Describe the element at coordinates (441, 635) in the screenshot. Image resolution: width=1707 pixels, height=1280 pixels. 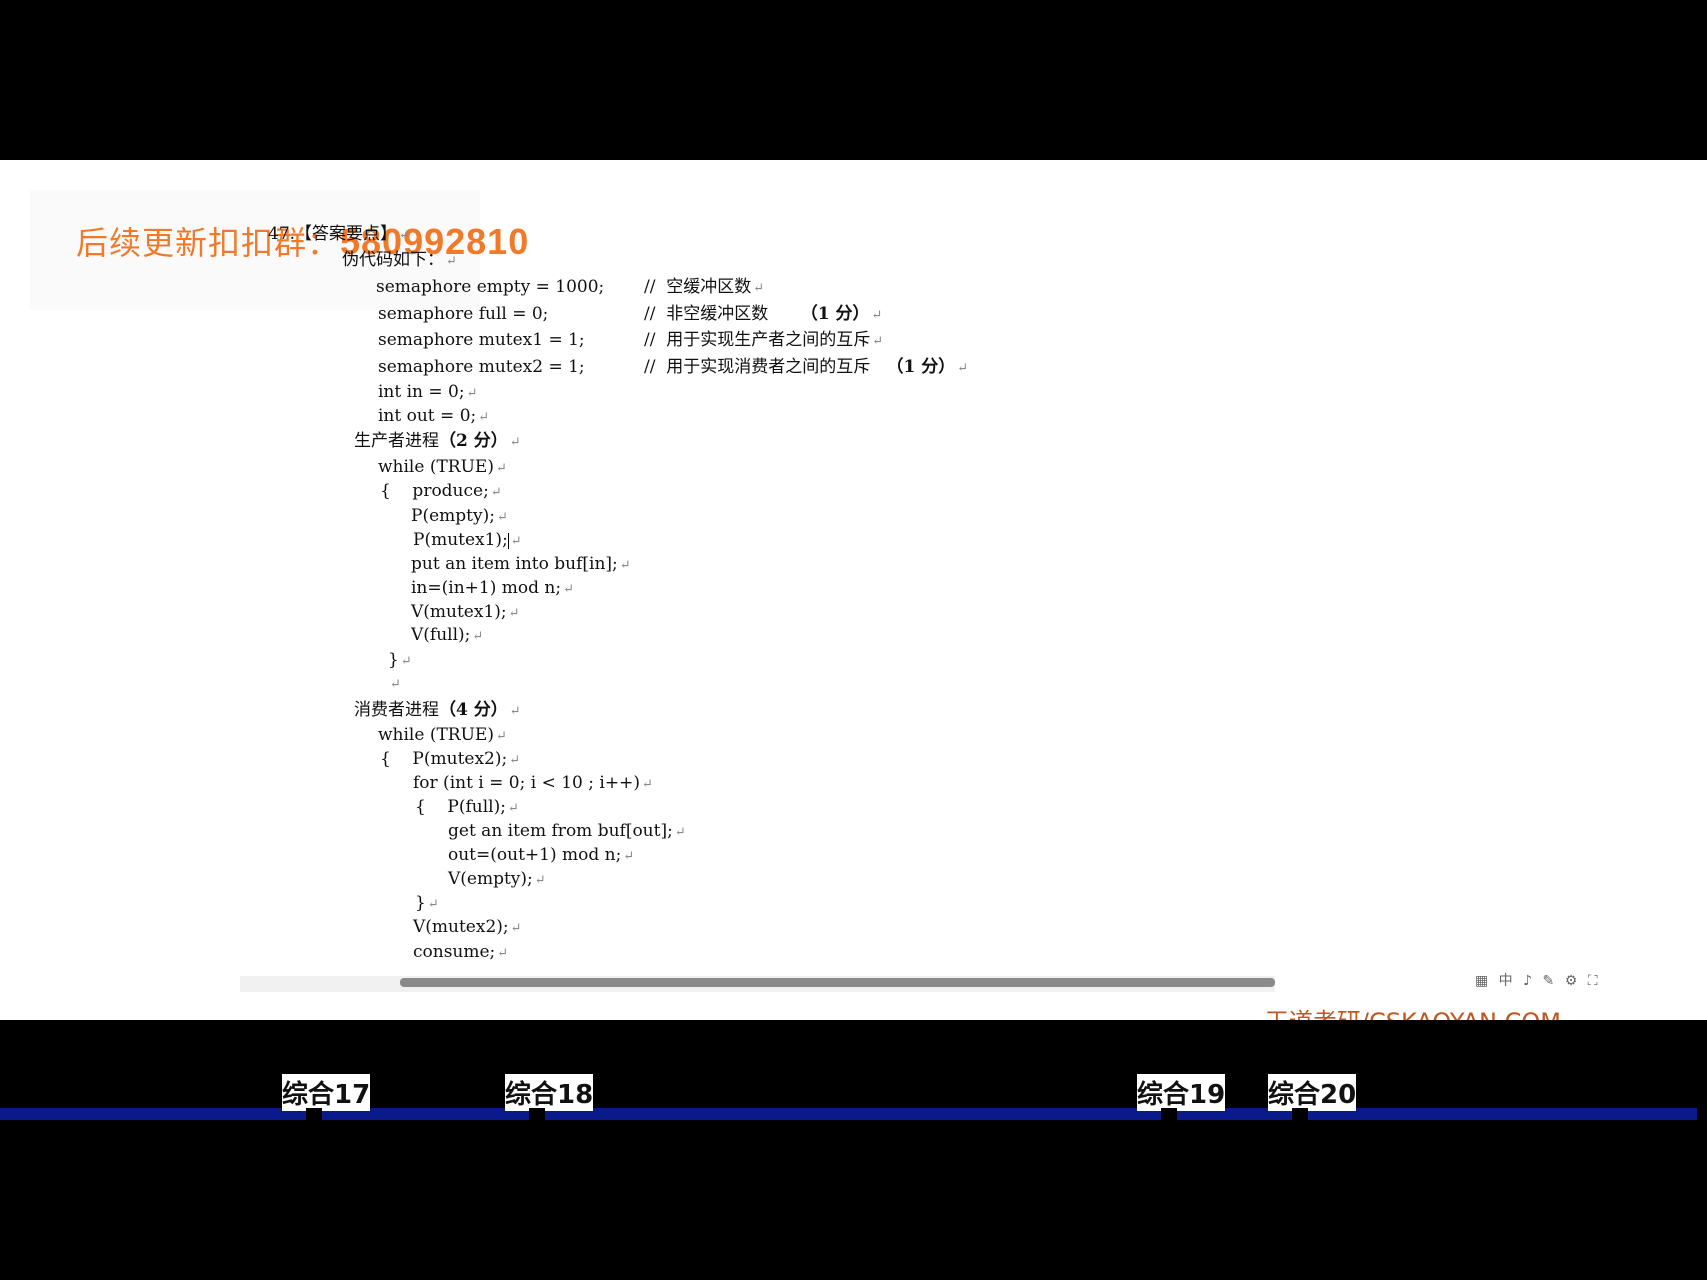
I see `code-line: V(full);` at that location.